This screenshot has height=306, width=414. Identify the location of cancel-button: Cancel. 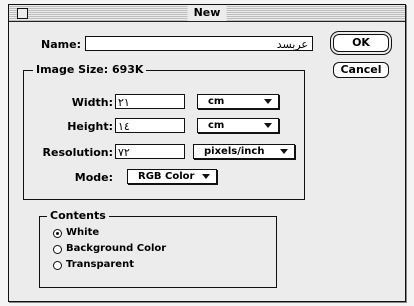
(361, 70).